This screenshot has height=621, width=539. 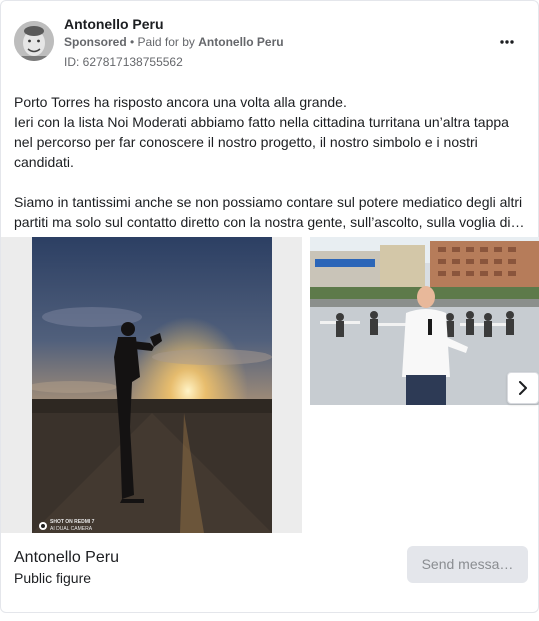 I want to click on paid-for-prefix: Paid for by, so click(x=168, y=42).